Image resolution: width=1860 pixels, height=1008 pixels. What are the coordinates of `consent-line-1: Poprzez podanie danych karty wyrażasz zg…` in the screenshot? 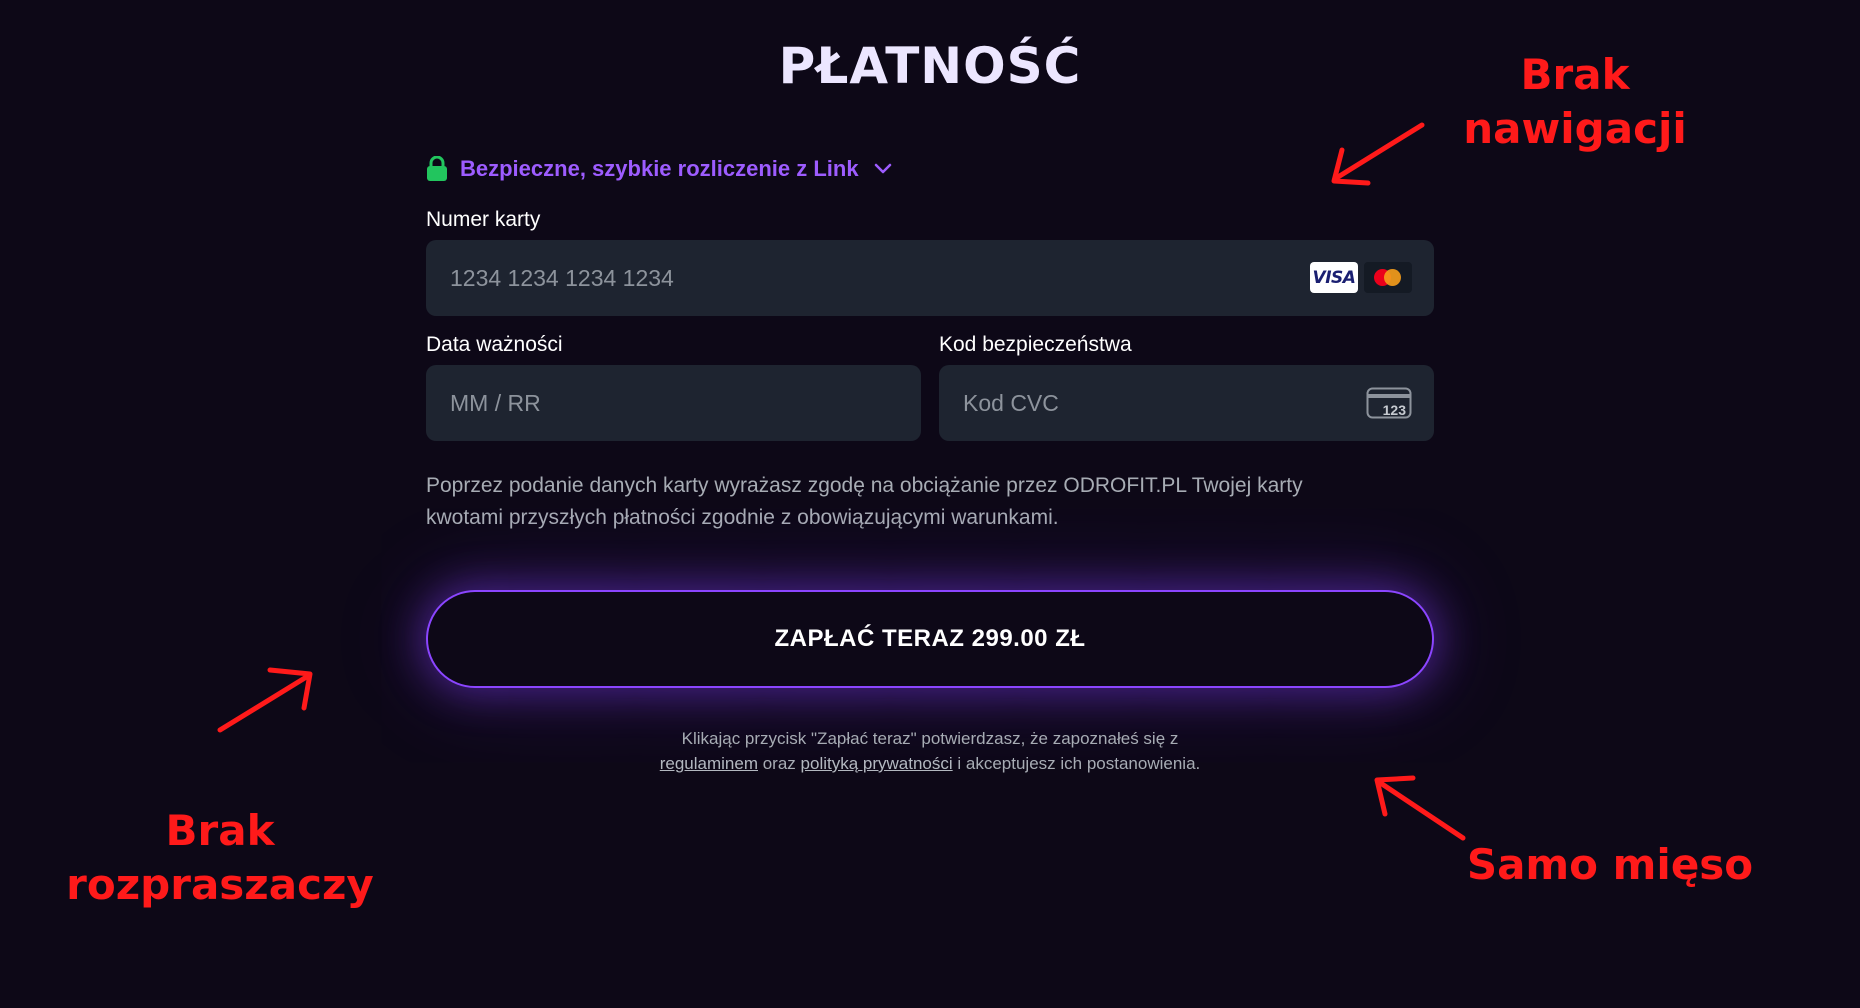 It's located at (864, 485).